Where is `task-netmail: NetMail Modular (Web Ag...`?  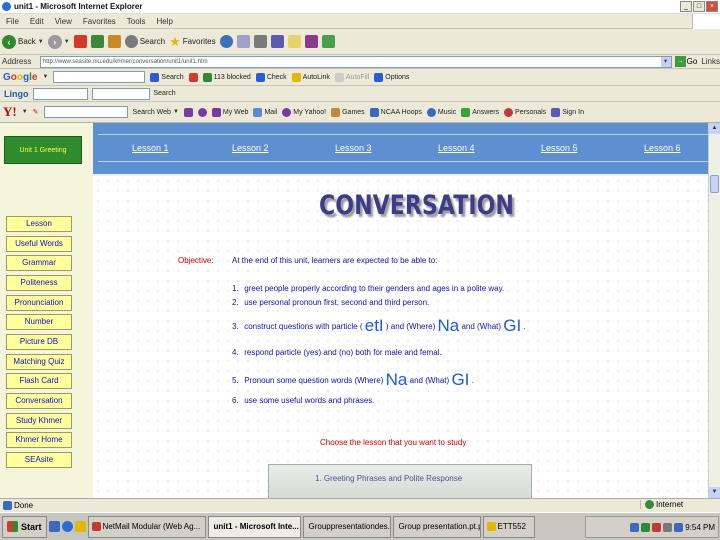
task-netmail: NetMail Modular (Web Ag... is located at coordinates (146, 526).